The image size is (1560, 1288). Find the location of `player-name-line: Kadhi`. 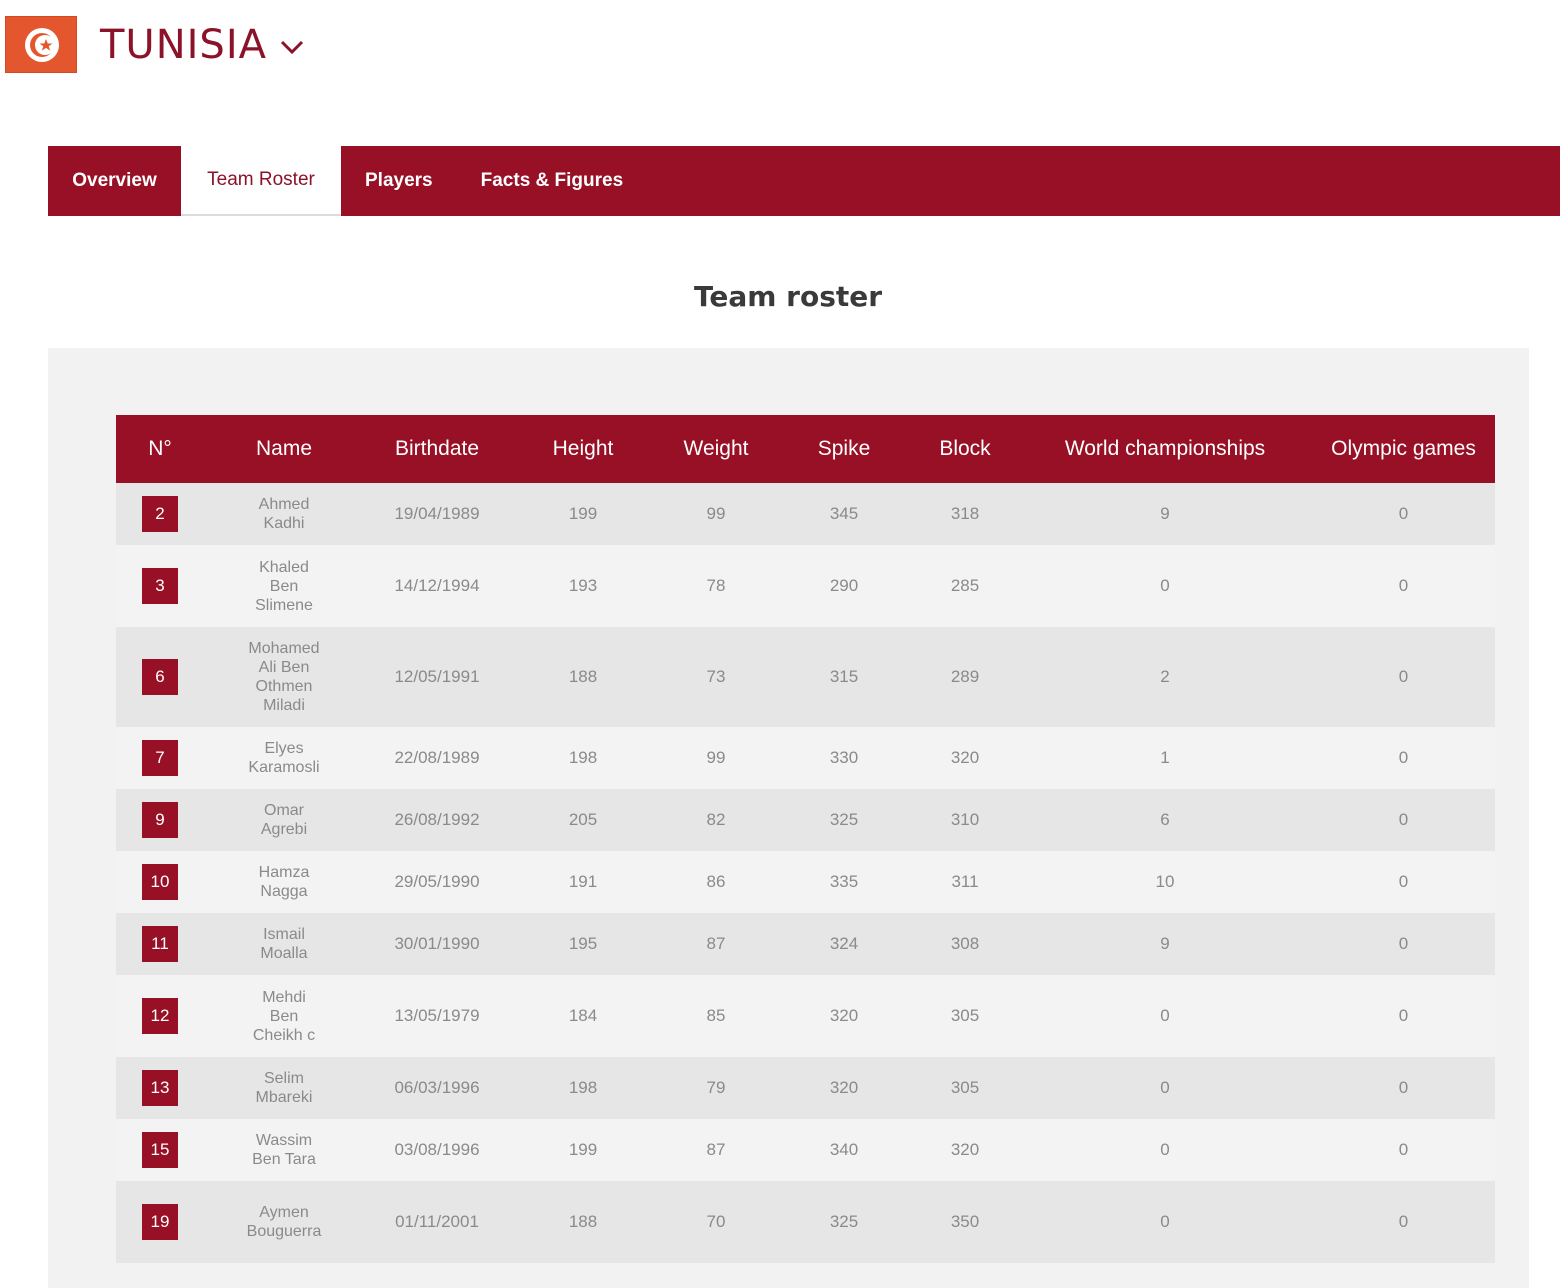

player-name-line: Kadhi is located at coordinates (284, 523).